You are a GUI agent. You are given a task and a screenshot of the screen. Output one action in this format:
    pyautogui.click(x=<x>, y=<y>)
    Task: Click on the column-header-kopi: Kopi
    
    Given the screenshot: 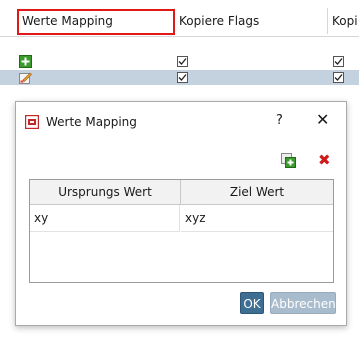 What is the action you would take?
    pyautogui.click(x=343, y=21)
    